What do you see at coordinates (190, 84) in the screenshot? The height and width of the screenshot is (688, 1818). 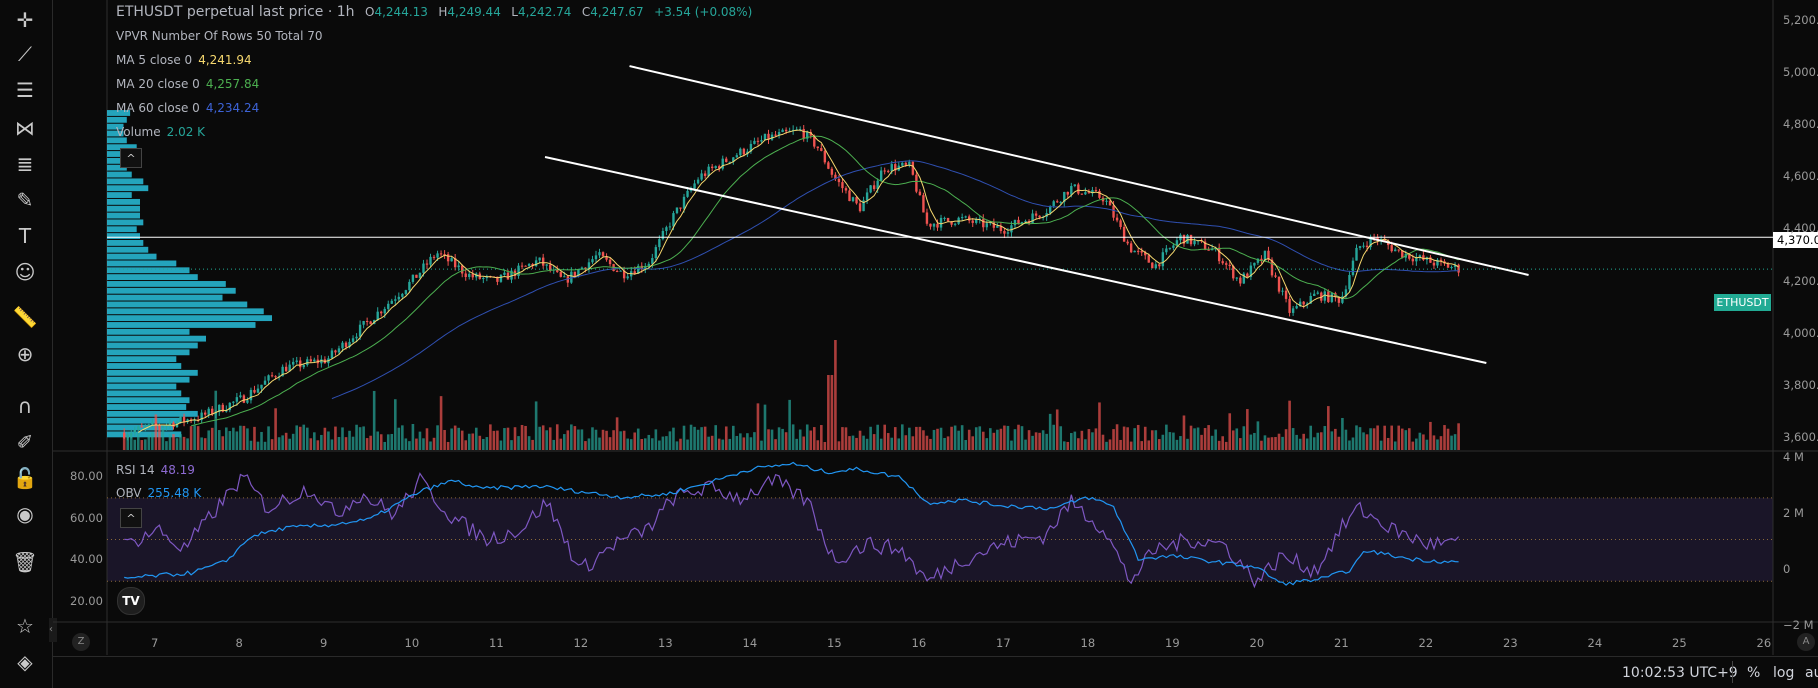 I see `ma20-legend: MA 20 close 0 4,257.84` at bounding box center [190, 84].